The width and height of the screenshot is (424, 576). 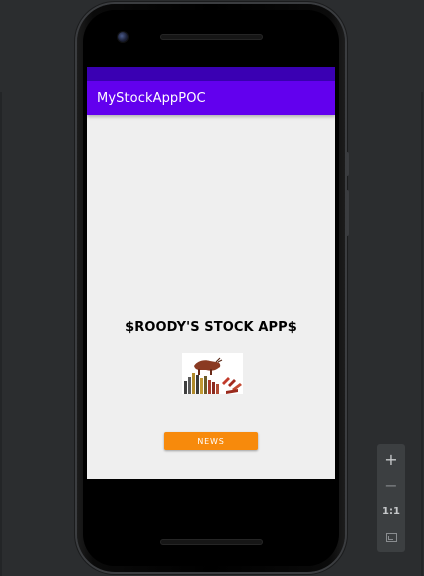 What do you see at coordinates (347, 164) in the screenshot?
I see `power-button` at bounding box center [347, 164].